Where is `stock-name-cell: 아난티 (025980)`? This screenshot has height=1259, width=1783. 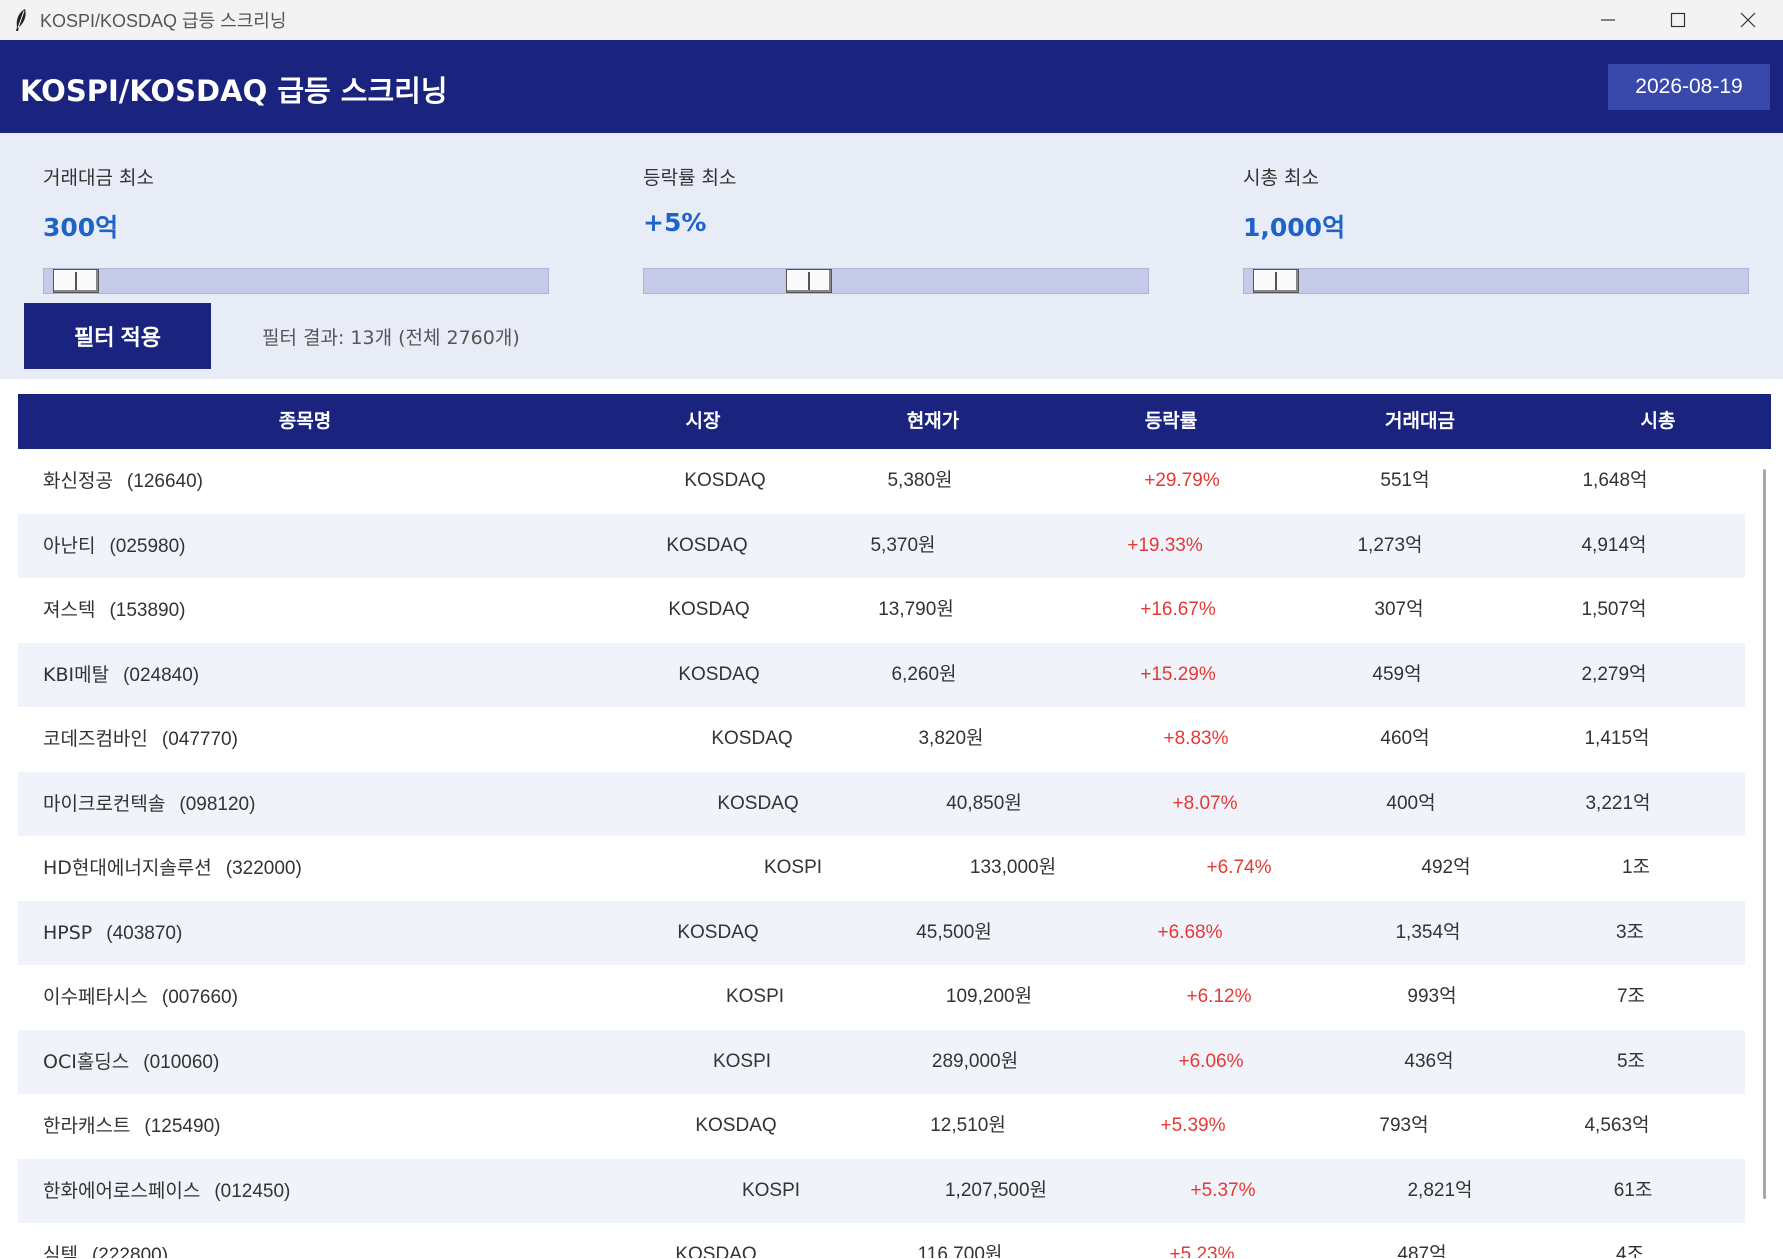 stock-name-cell: 아난티 (025980) is located at coordinates (114, 546).